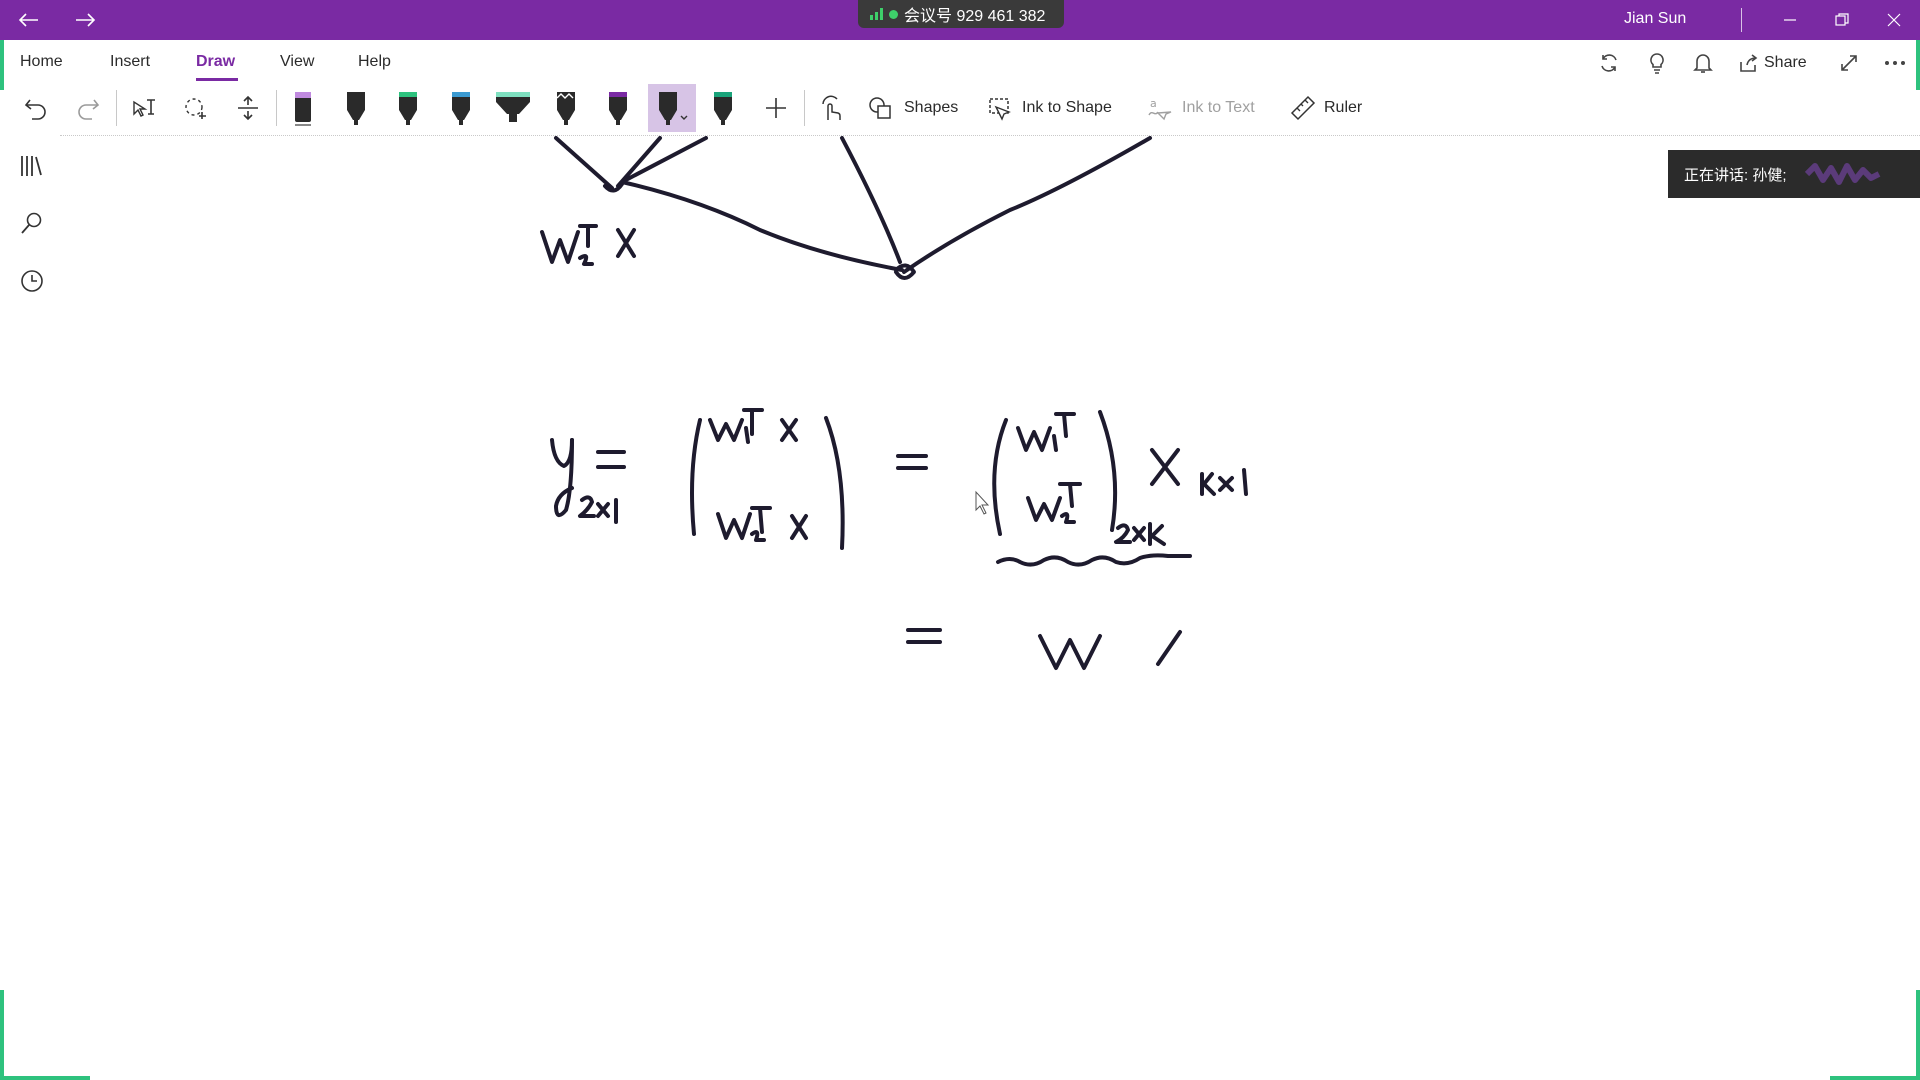  What do you see at coordinates (1343, 107) in the screenshot?
I see `ruler-label: Ruler` at bounding box center [1343, 107].